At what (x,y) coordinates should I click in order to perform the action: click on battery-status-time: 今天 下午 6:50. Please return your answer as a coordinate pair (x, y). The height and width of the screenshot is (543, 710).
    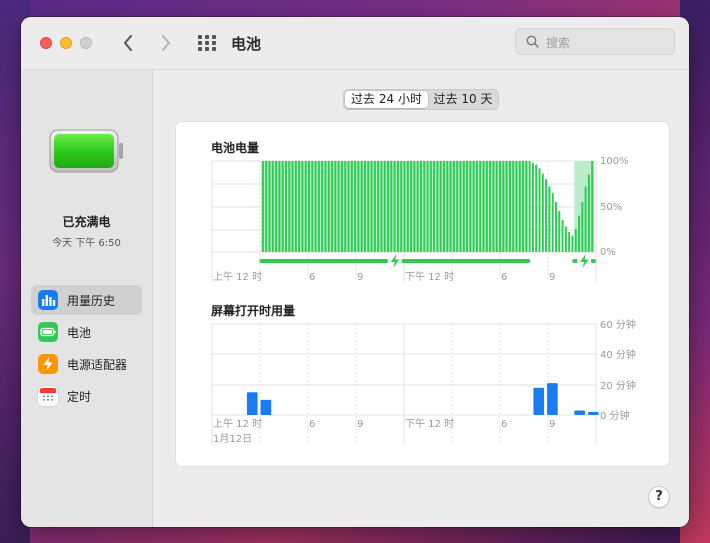
    Looking at the image, I should click on (86, 243).